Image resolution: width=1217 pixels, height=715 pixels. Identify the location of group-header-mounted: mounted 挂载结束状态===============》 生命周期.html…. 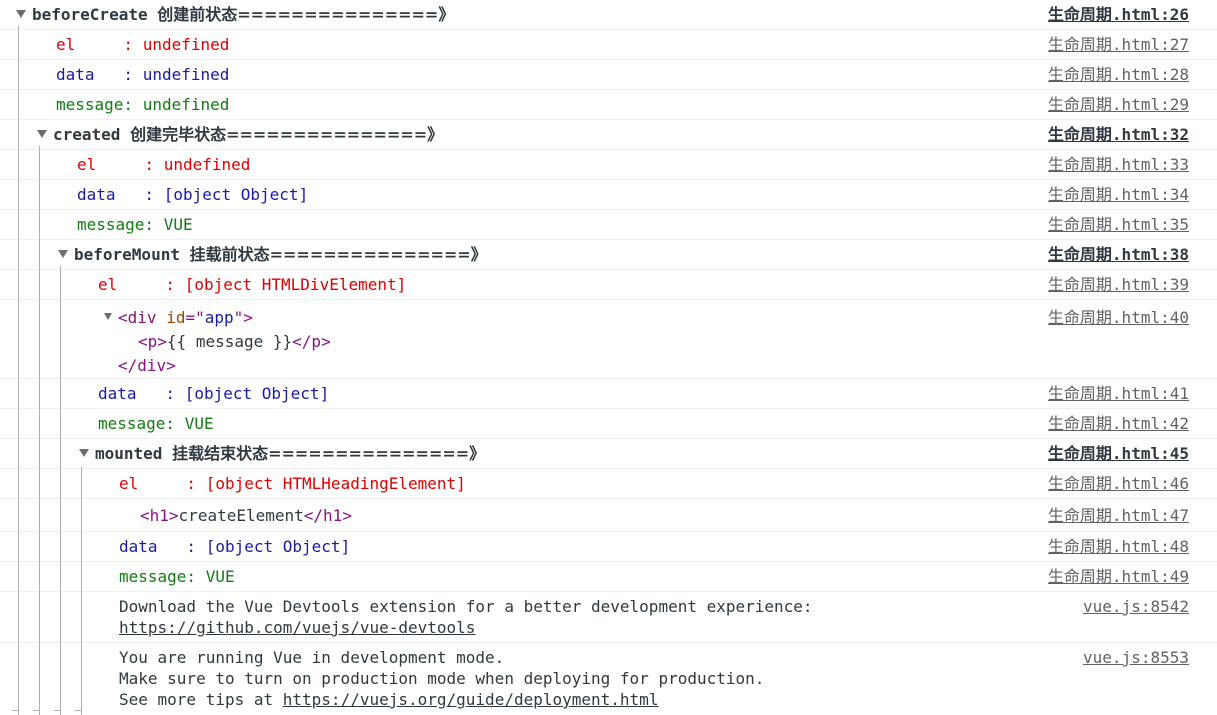
(608, 454).